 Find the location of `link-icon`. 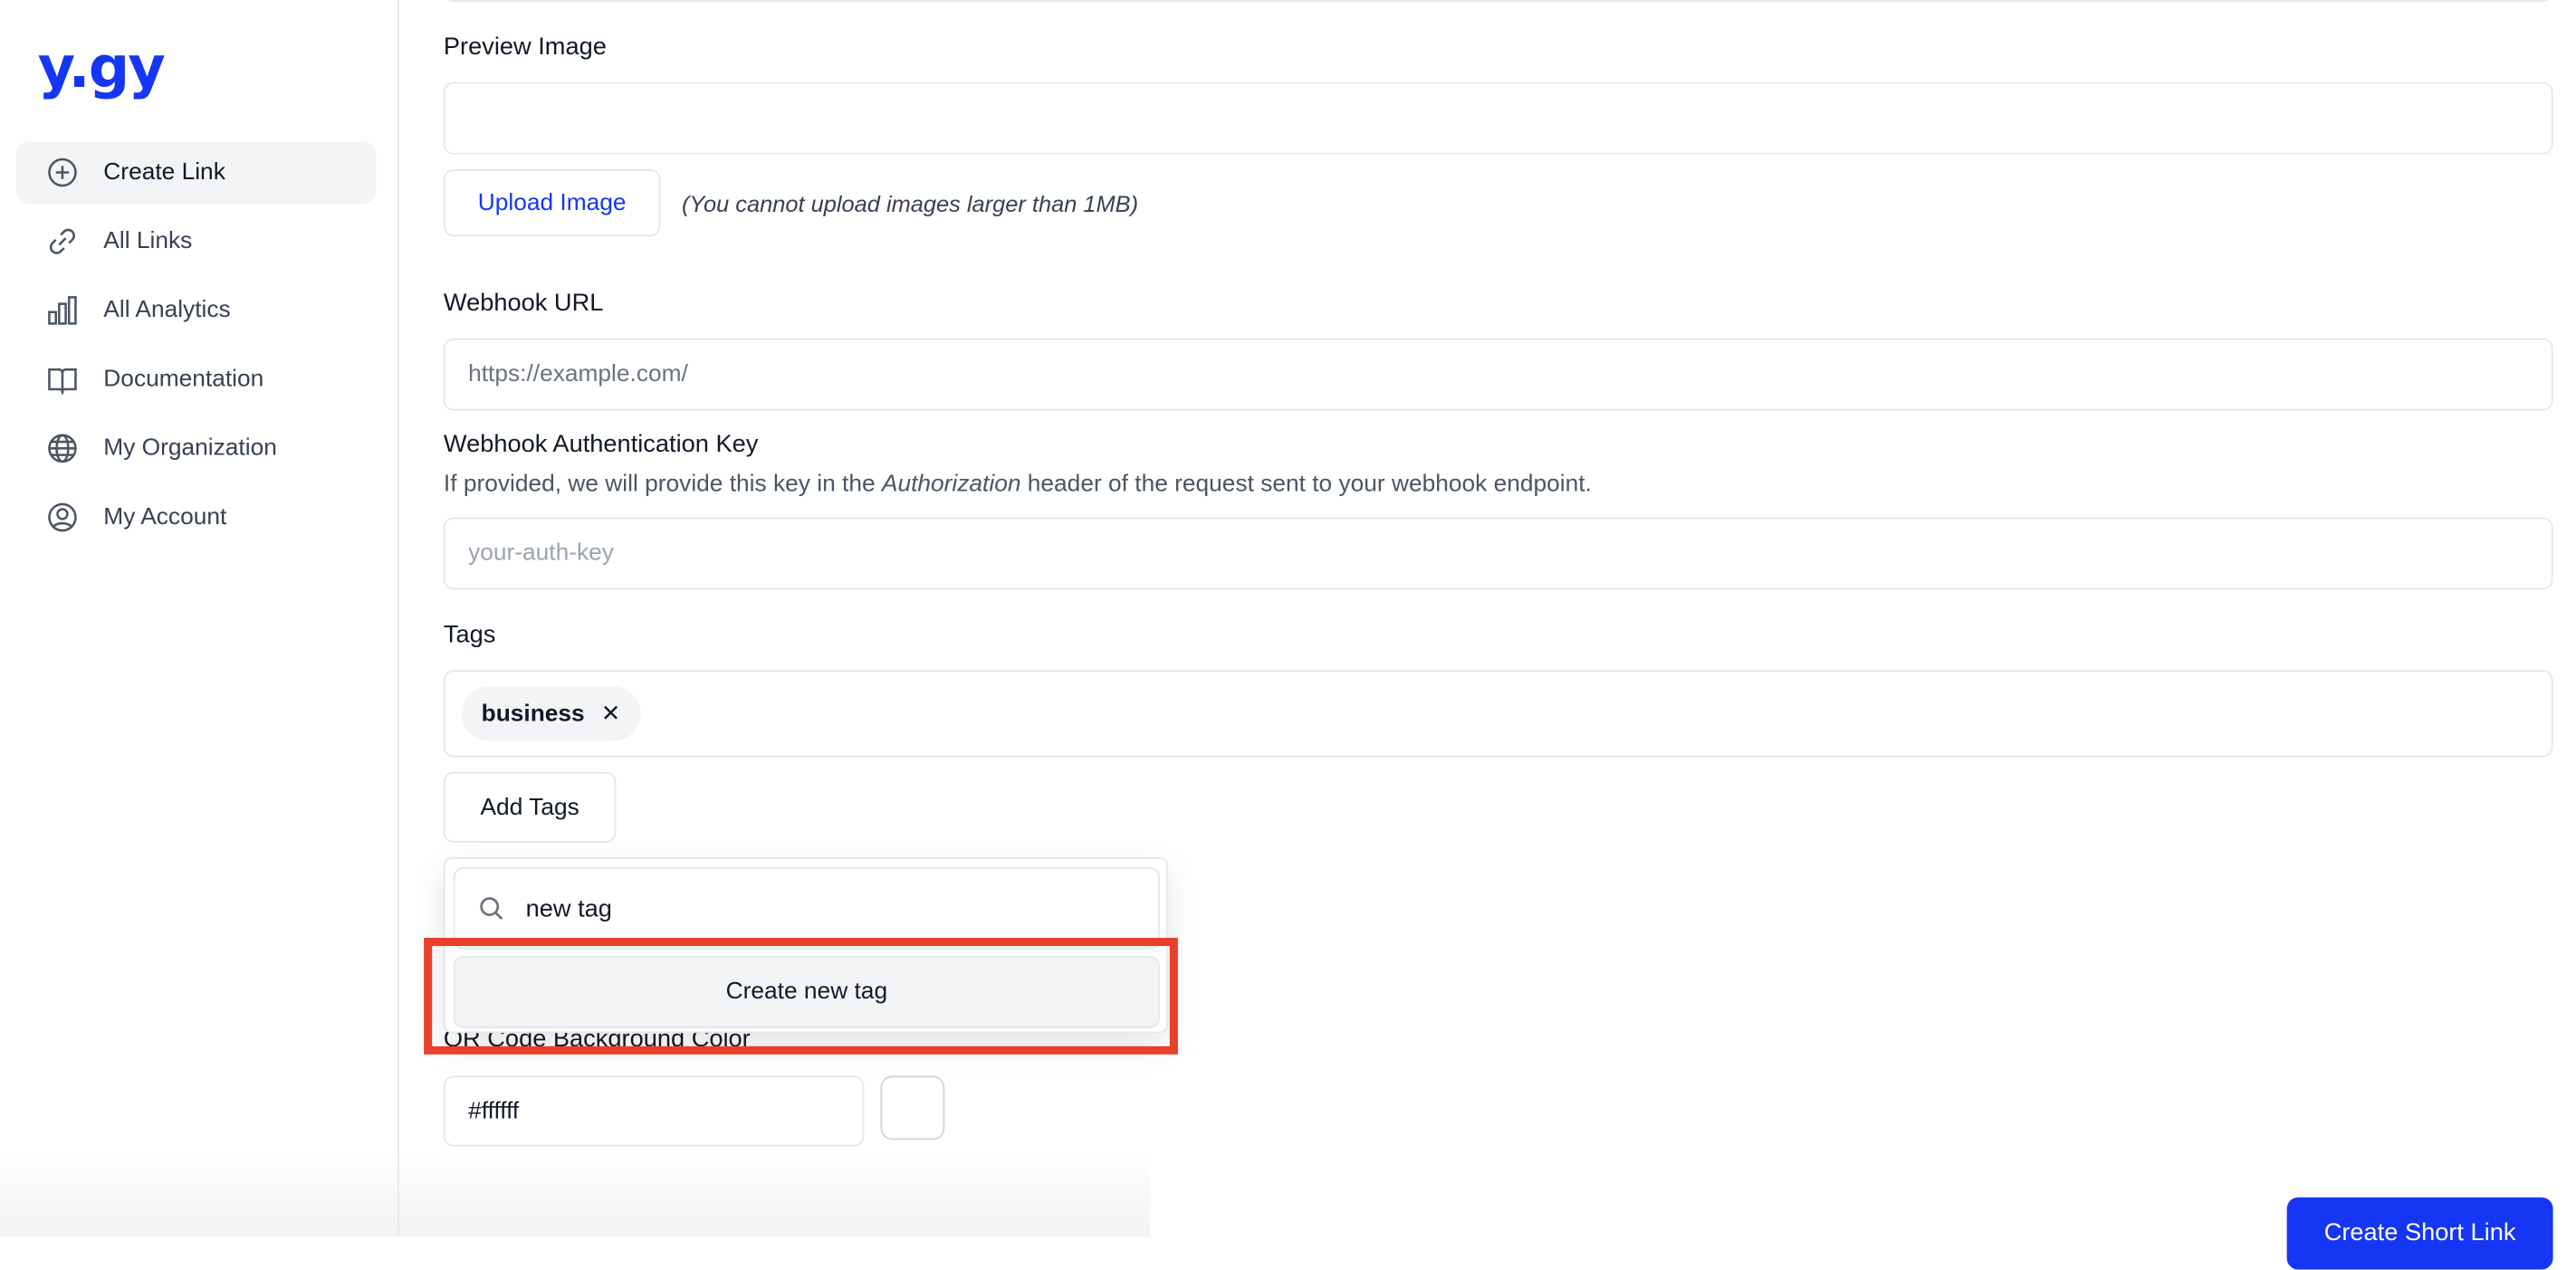

link-icon is located at coordinates (62, 241).